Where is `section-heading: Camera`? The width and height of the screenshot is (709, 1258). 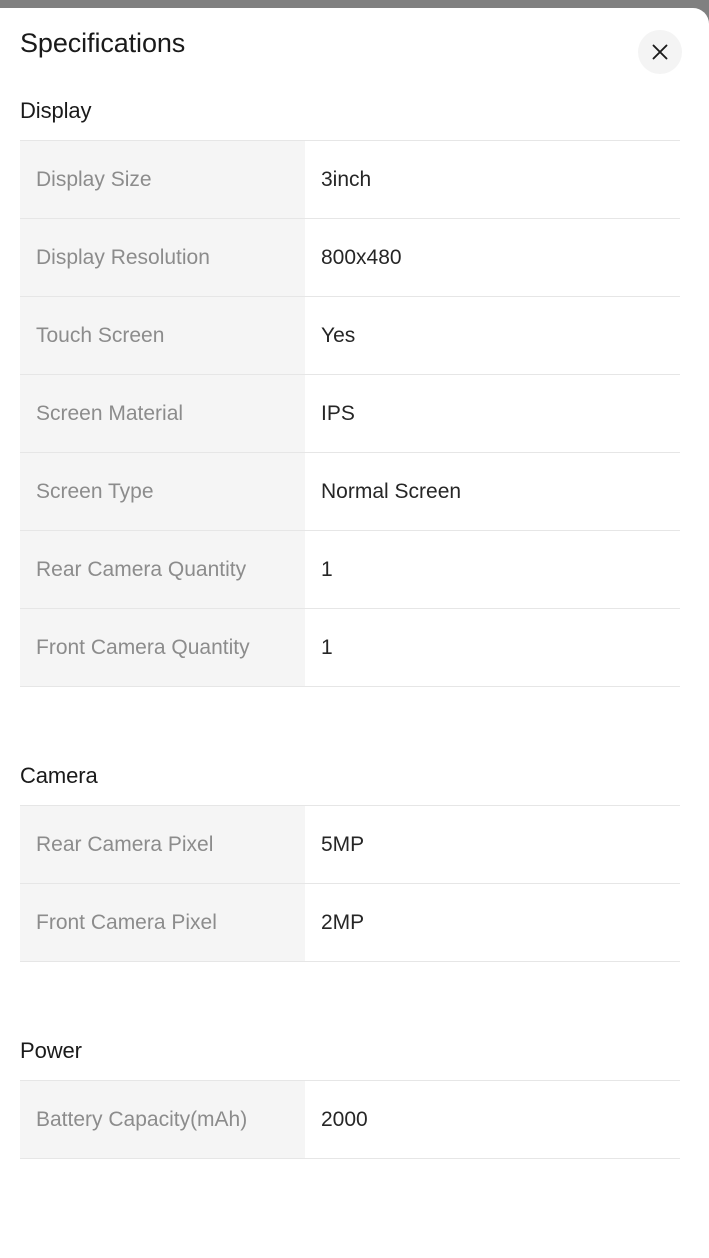 section-heading: Camera is located at coordinates (59, 775).